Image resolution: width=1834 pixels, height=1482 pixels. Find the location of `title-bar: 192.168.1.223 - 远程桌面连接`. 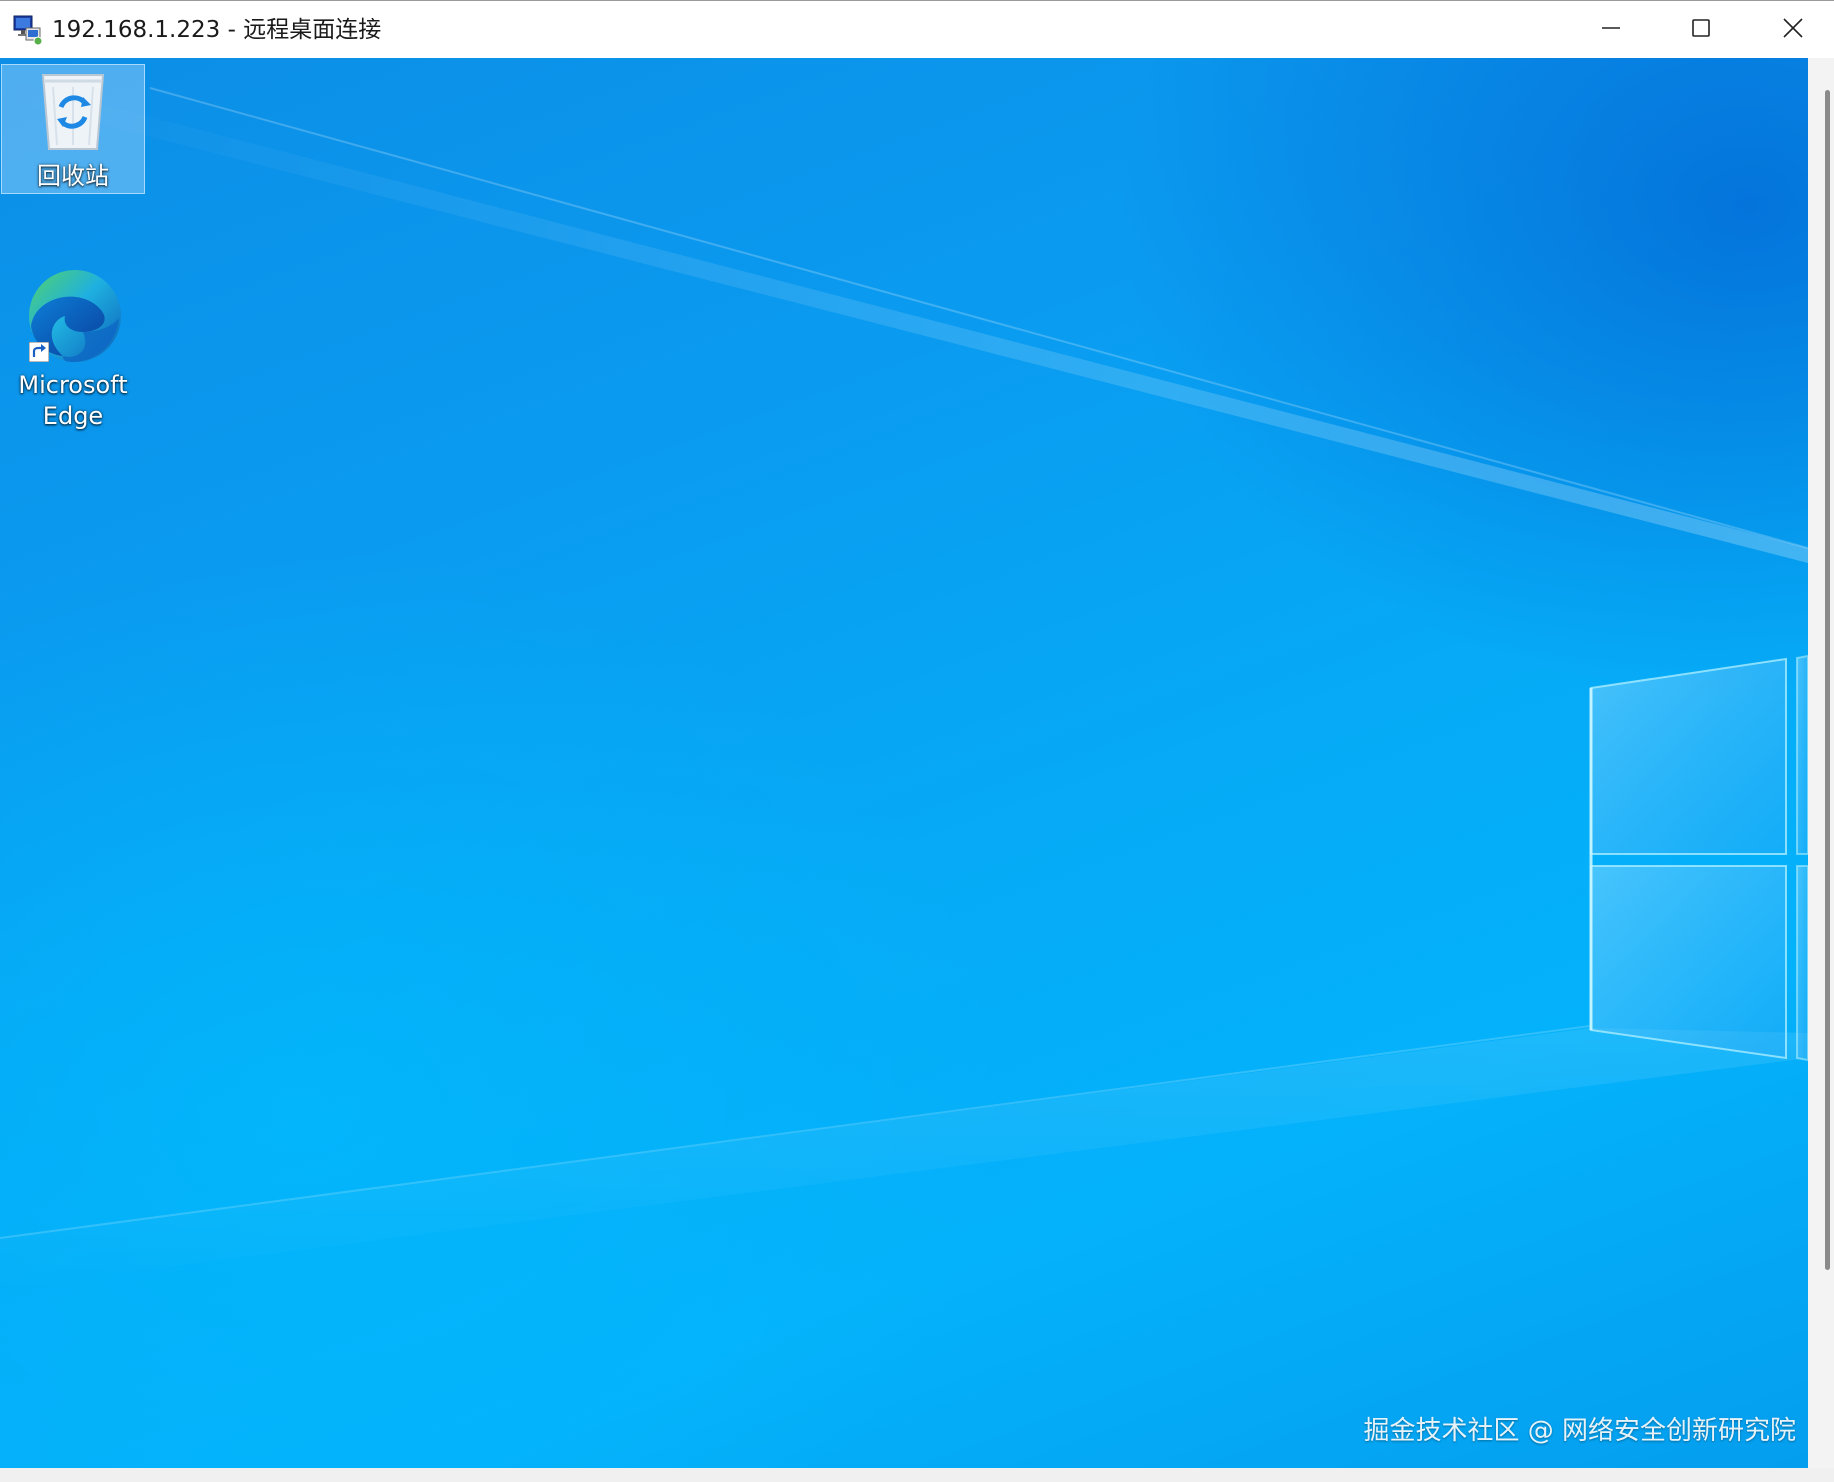

title-bar: 192.168.1.223 - 远程桌面连接 is located at coordinates (917, 29).